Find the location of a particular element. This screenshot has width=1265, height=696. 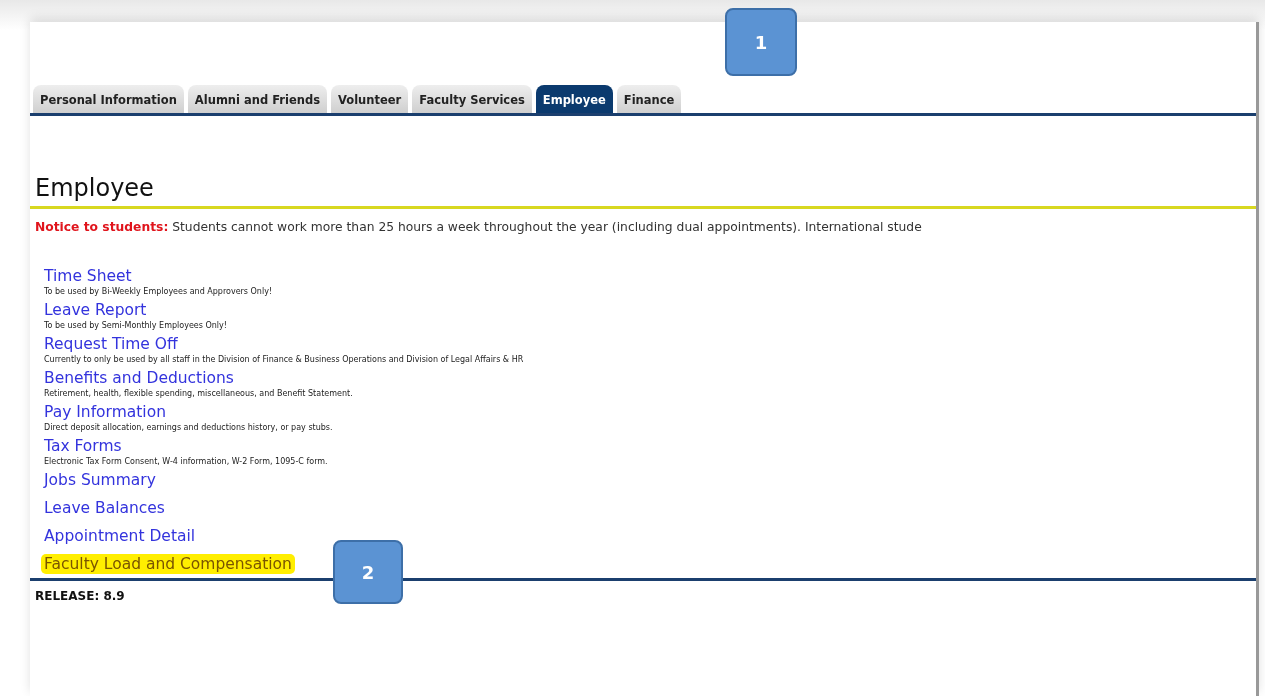

tab: Faculty Services is located at coordinates (472, 99).